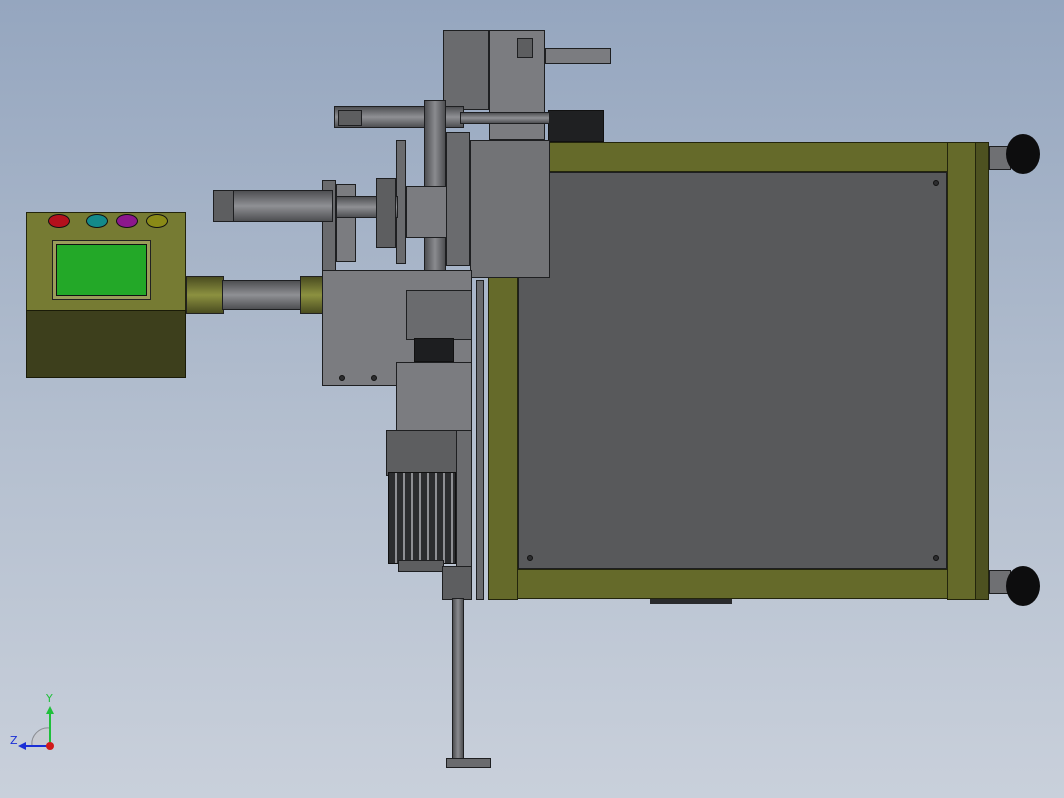 Image resolution: width=1064 pixels, height=798 pixels. What do you see at coordinates (466, 70) in the screenshot?
I see `top-carriage-block` at bounding box center [466, 70].